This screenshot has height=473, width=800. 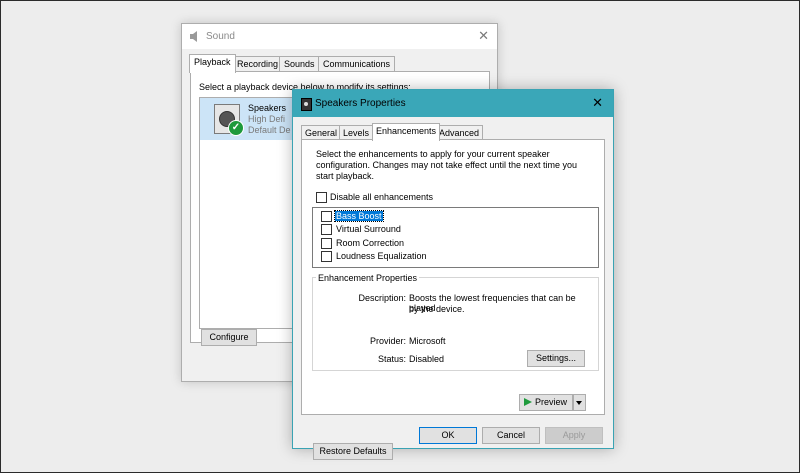 I want to click on room-correction-checkbox, so click(x=326, y=243).